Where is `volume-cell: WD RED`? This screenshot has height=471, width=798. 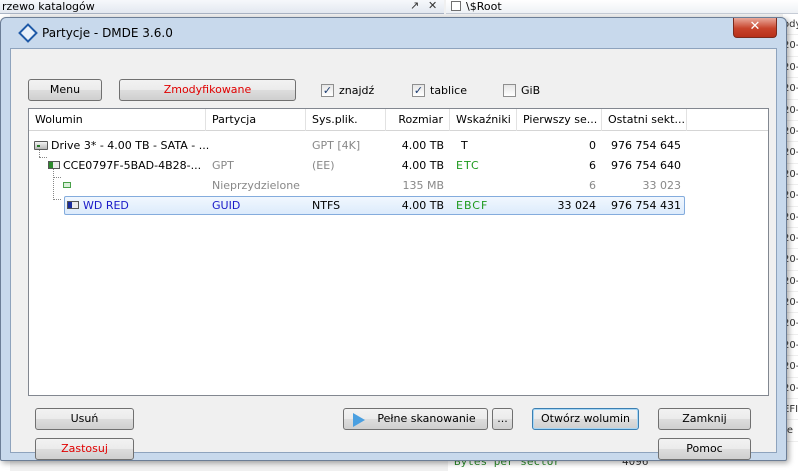
volume-cell: WD RED is located at coordinates (106, 205).